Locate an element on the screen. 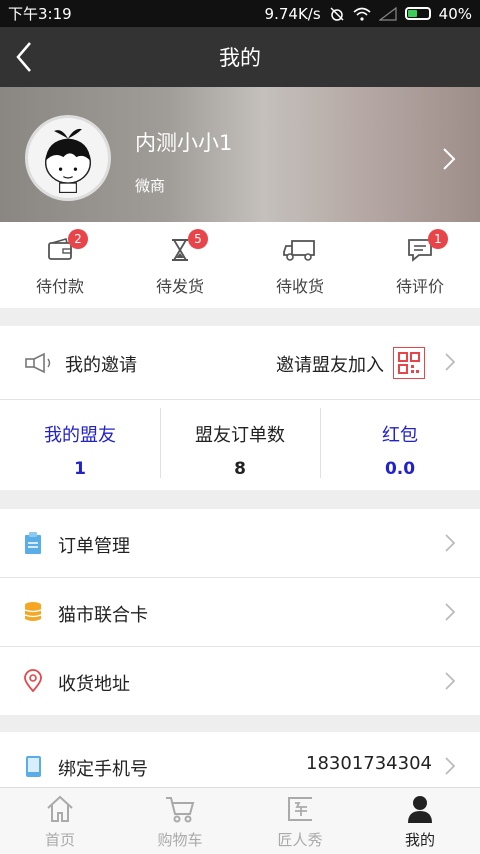 This screenshot has width=480, height=854. stat-value: 0.0 is located at coordinates (400, 469).